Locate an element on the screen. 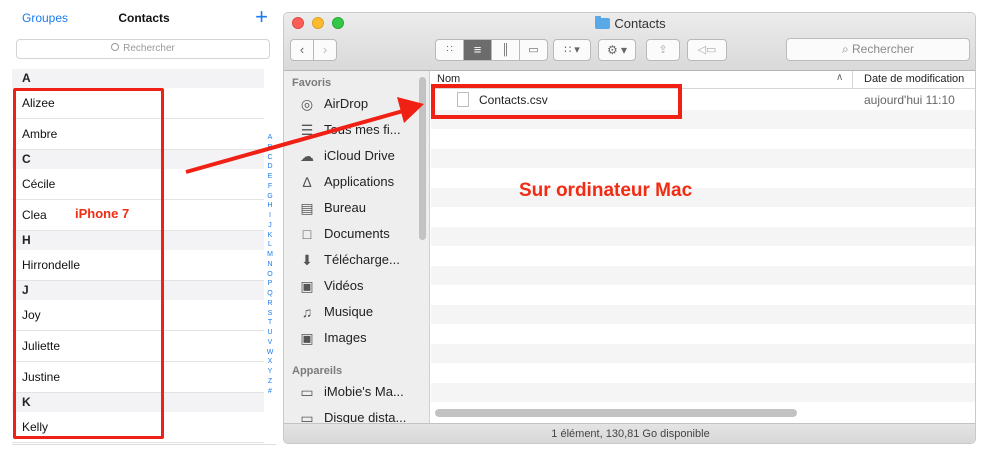  arrow-shaft is located at coordinates (294, 141).